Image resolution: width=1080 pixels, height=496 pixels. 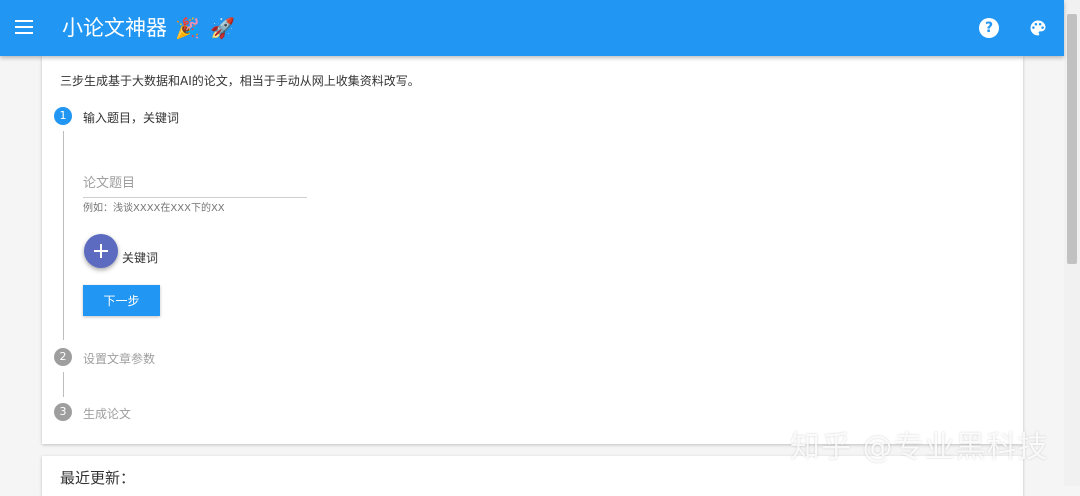 What do you see at coordinates (989, 28) in the screenshot?
I see `help-icon: ?` at bounding box center [989, 28].